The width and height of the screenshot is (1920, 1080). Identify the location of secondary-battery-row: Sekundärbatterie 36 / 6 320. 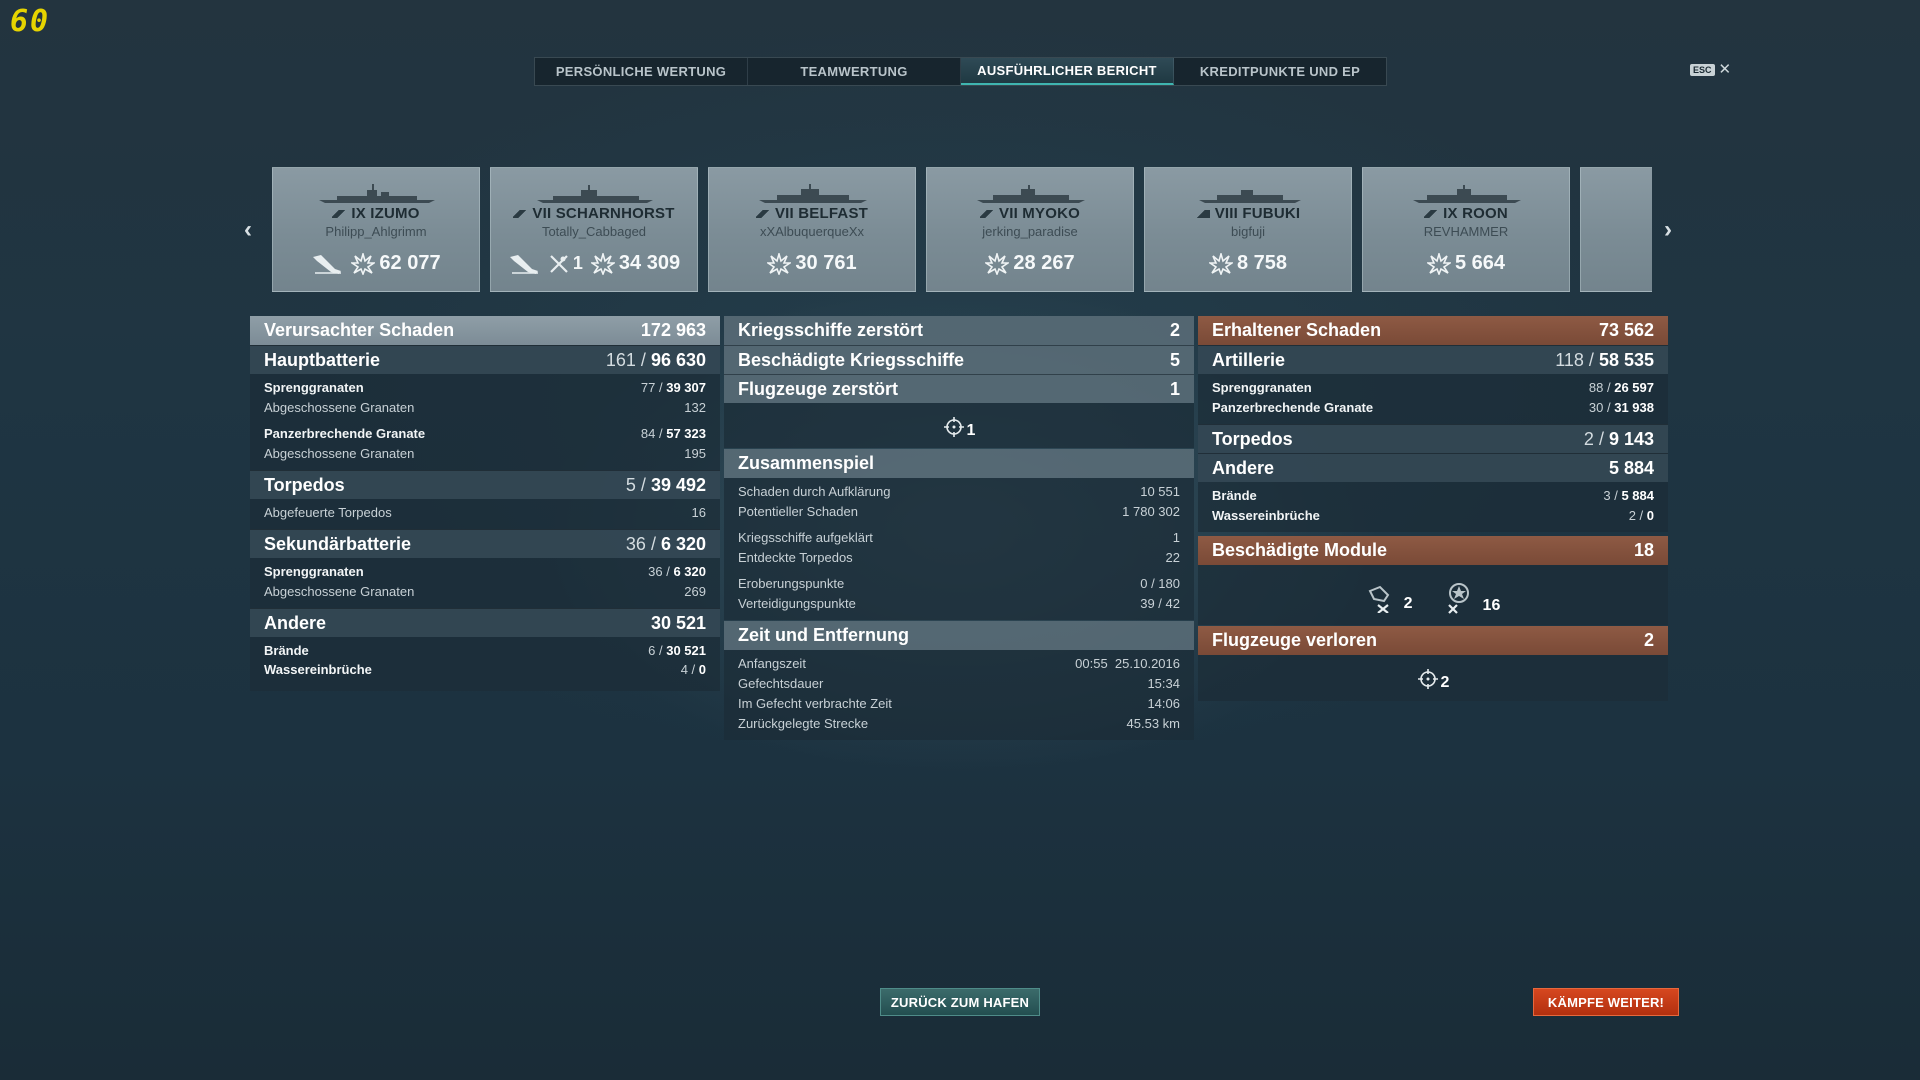
(485, 543).